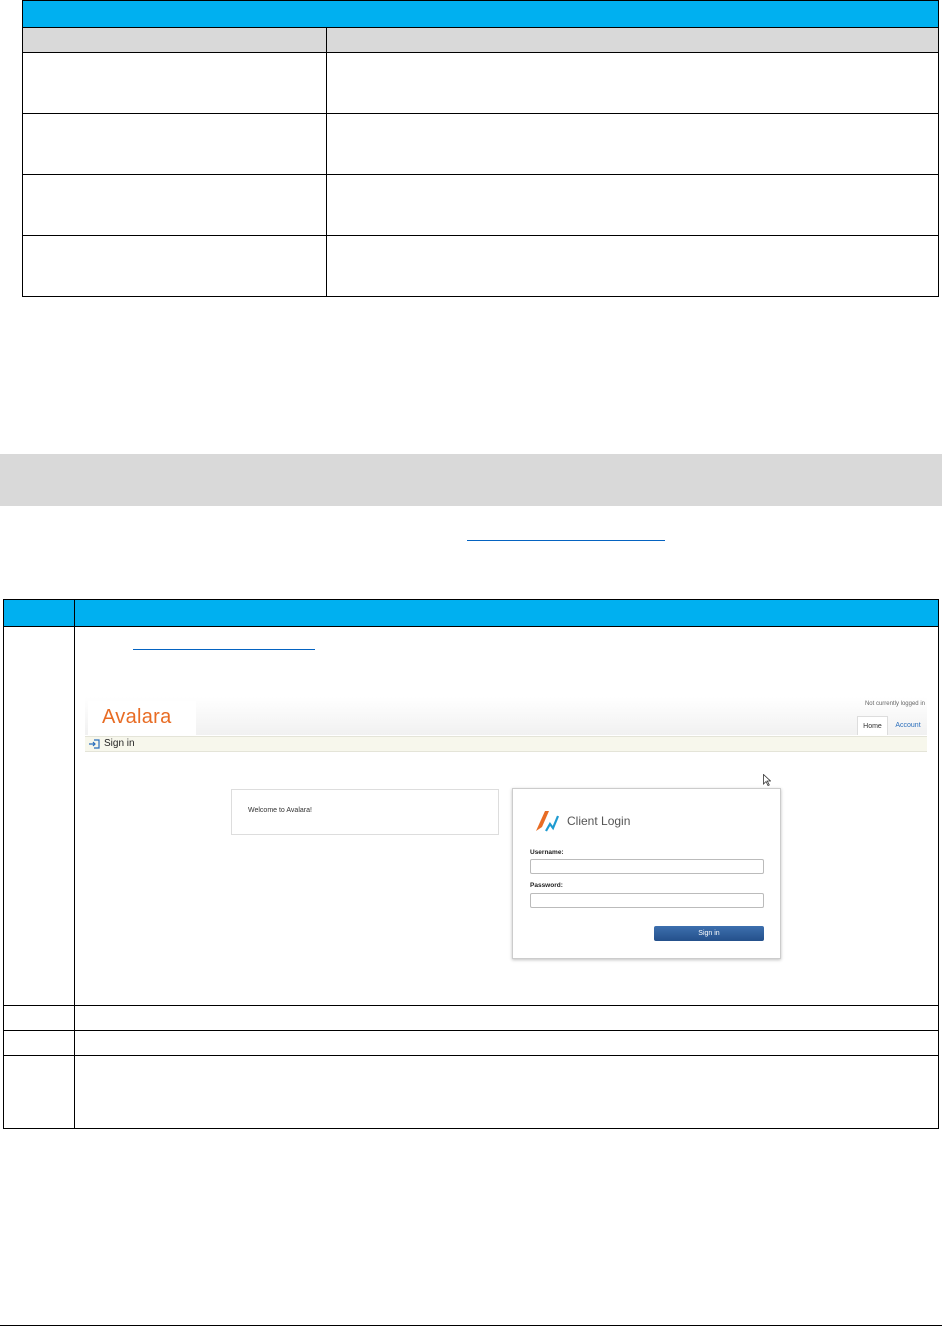  I want to click on client-login-panel: Client Login Username: Password: Sign in, so click(646, 873).